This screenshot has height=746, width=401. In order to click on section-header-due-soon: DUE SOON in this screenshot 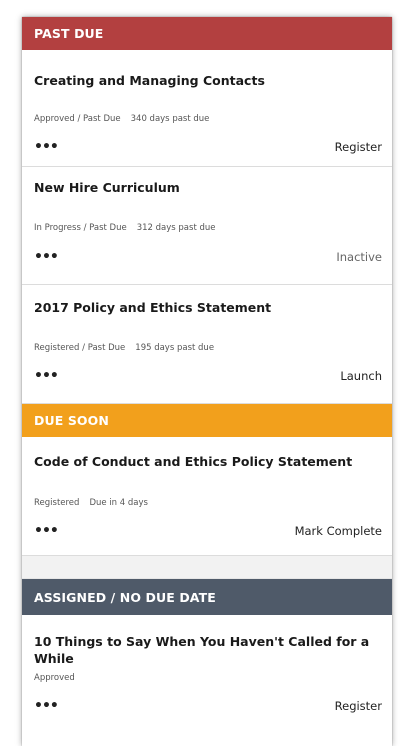, I will do `click(207, 420)`.